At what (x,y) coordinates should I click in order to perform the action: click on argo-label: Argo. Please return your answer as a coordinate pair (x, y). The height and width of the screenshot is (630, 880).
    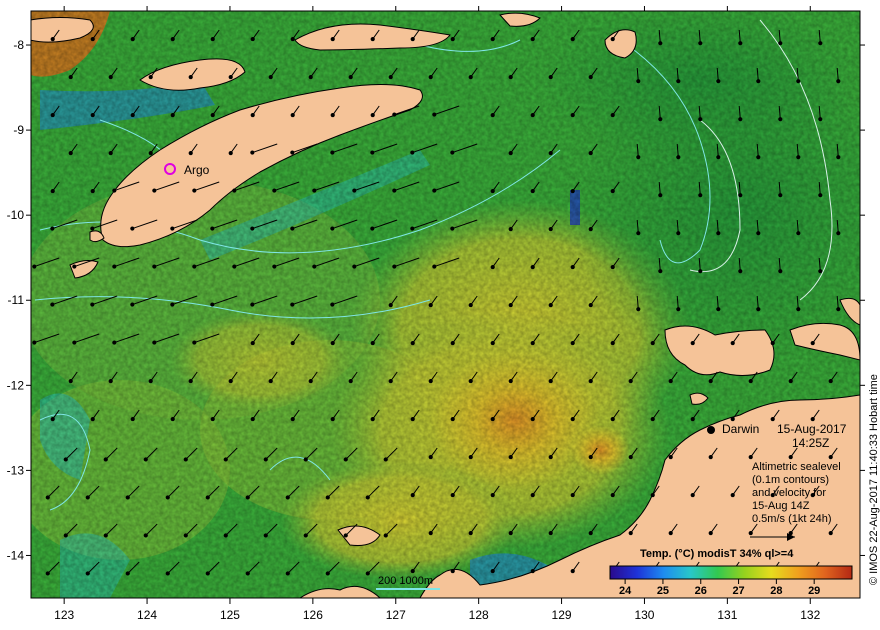
    Looking at the image, I should click on (197, 170).